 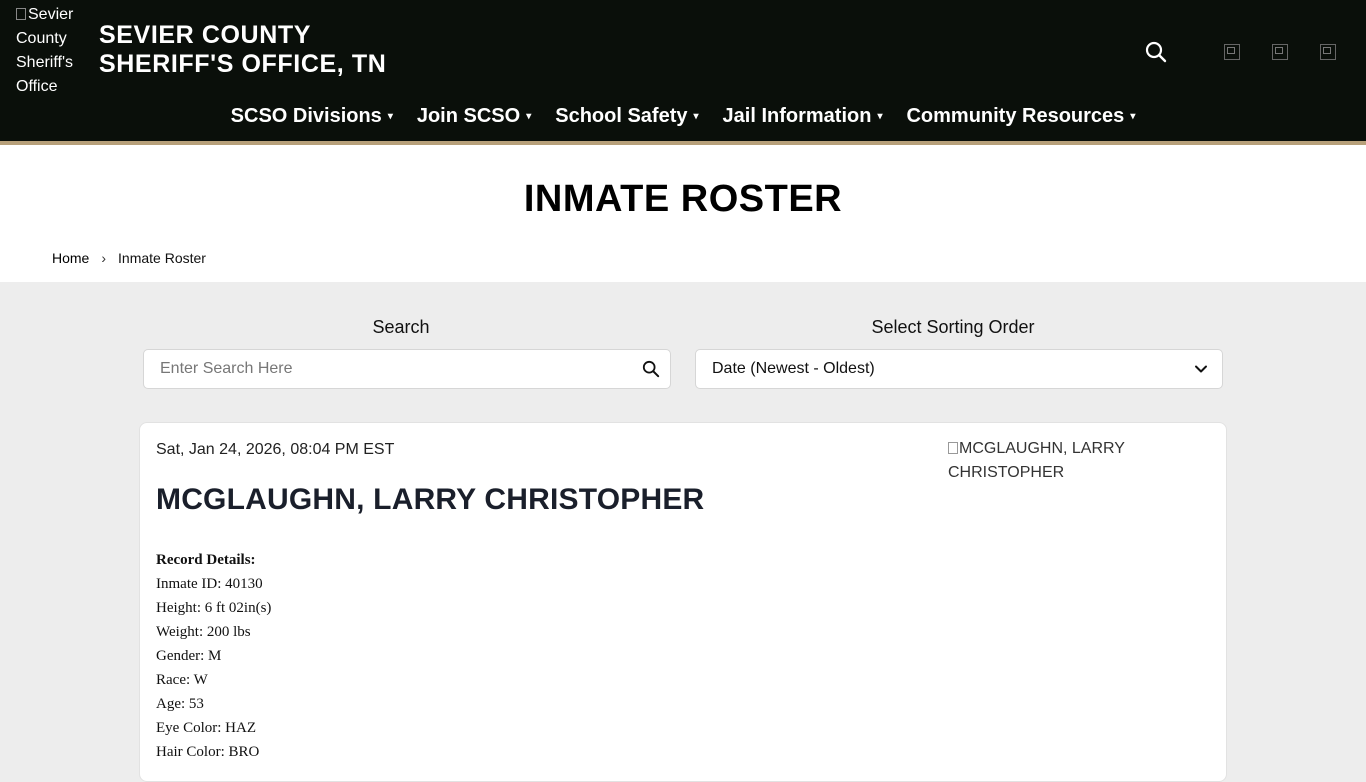 What do you see at coordinates (162, 258) in the screenshot?
I see `breadcrumb-current: Inmate Roster` at bounding box center [162, 258].